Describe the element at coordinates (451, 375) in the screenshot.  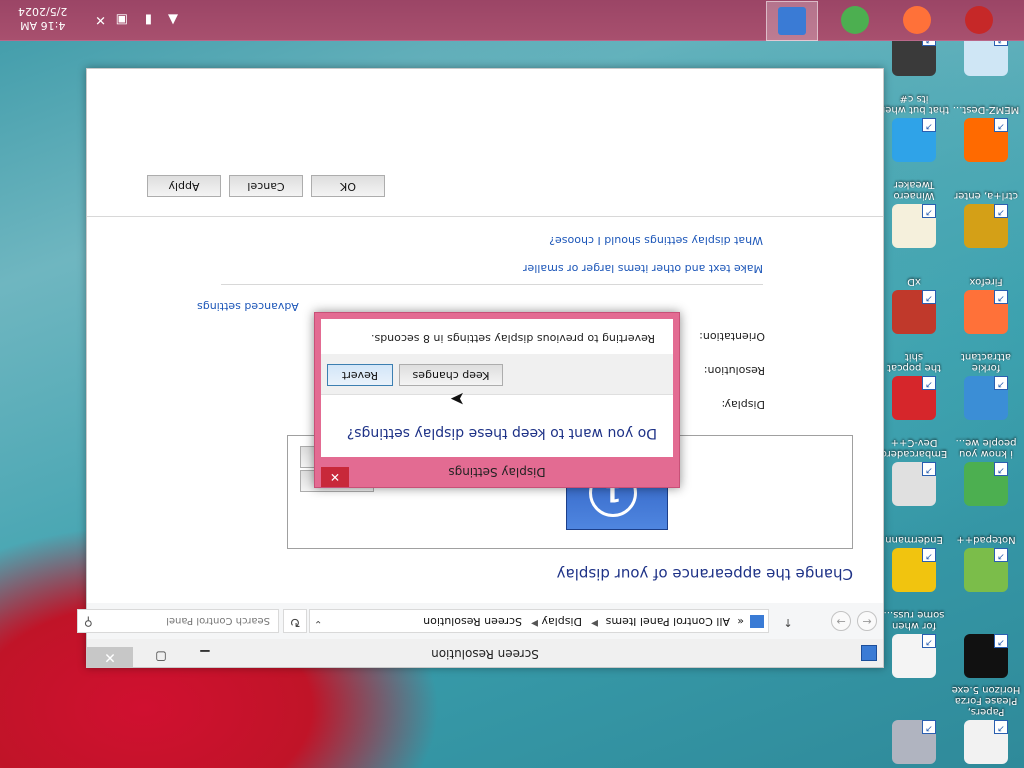
I see `keep-changes-button: Keep changes` at that location.